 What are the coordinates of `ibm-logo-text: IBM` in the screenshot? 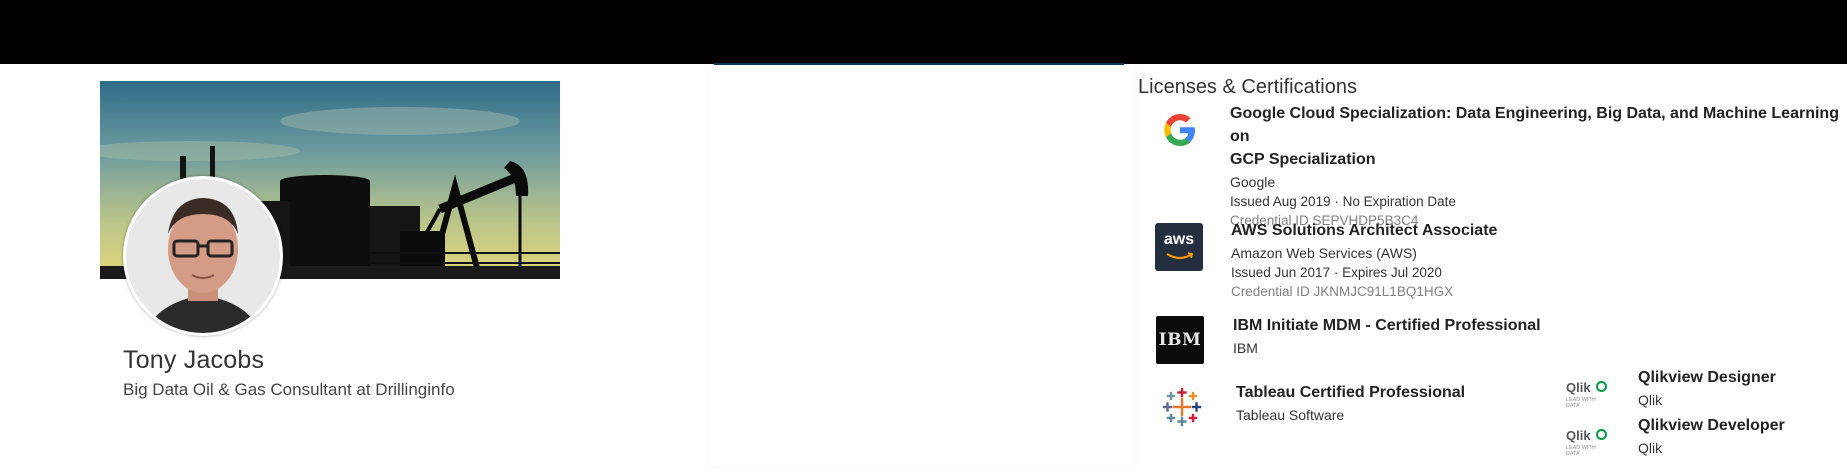 It's located at (1180, 340).